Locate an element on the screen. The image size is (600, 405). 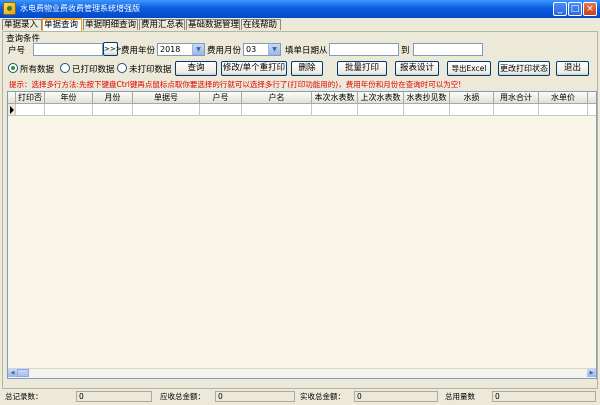
tab-basic-data: 基础数据管理 is located at coordinates (213, 24).